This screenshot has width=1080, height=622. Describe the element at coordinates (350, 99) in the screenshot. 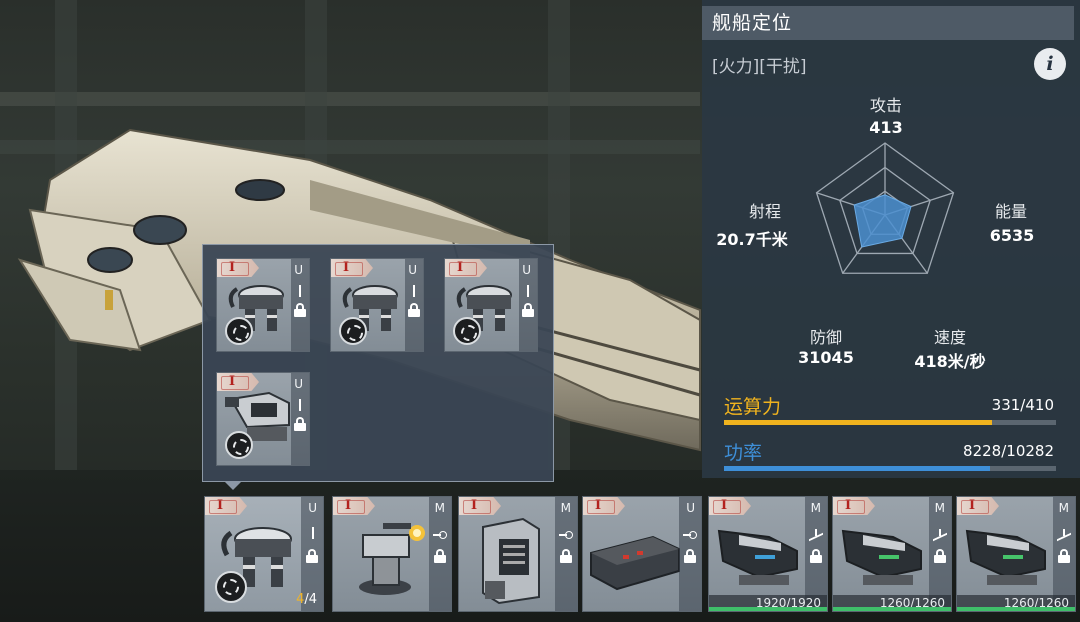

I see `hangar-beam` at that location.